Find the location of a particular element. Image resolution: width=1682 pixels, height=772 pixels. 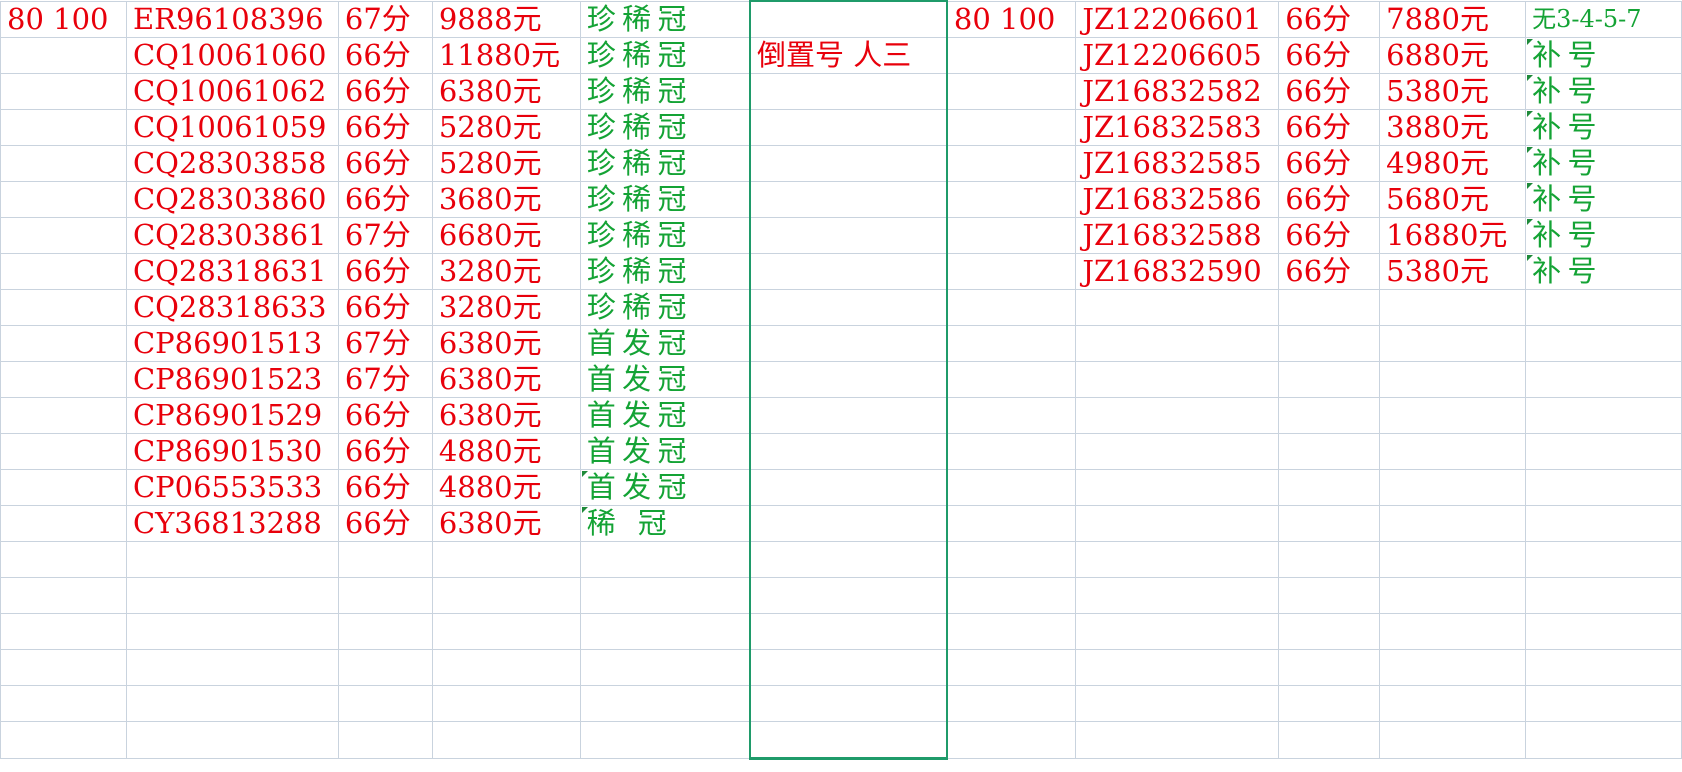

cell-K7: 补号 is located at coordinates (1603, 235).